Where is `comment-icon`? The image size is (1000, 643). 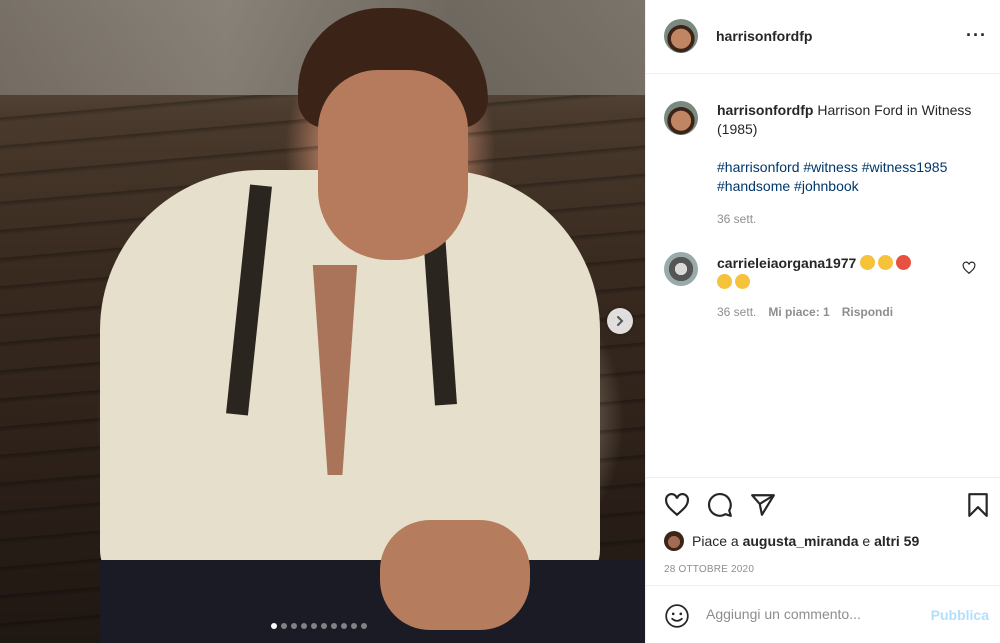
comment-icon is located at coordinates (720, 505).